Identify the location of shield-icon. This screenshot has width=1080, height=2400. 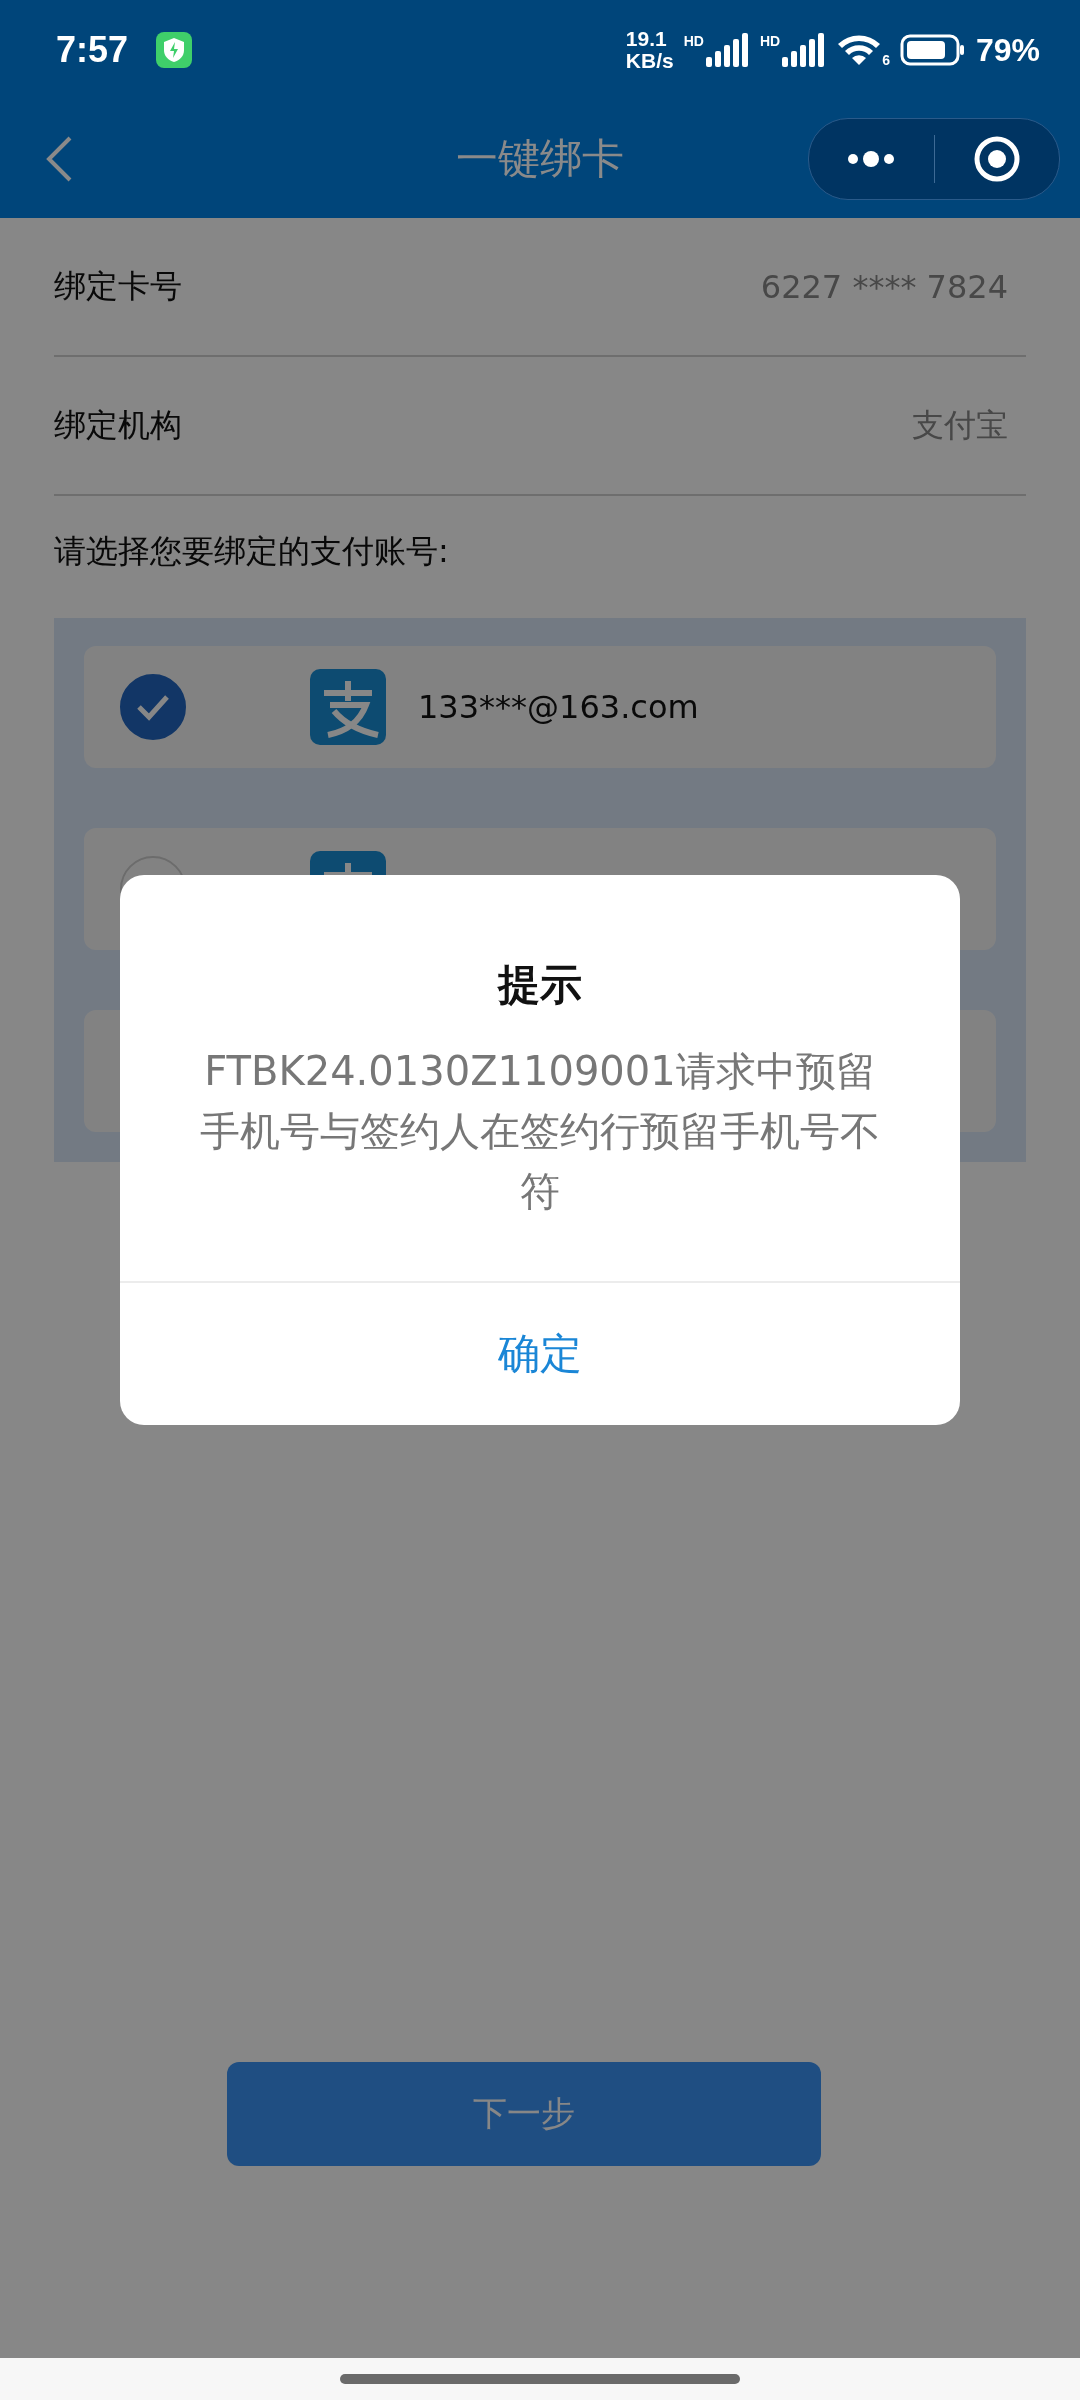
(174, 50).